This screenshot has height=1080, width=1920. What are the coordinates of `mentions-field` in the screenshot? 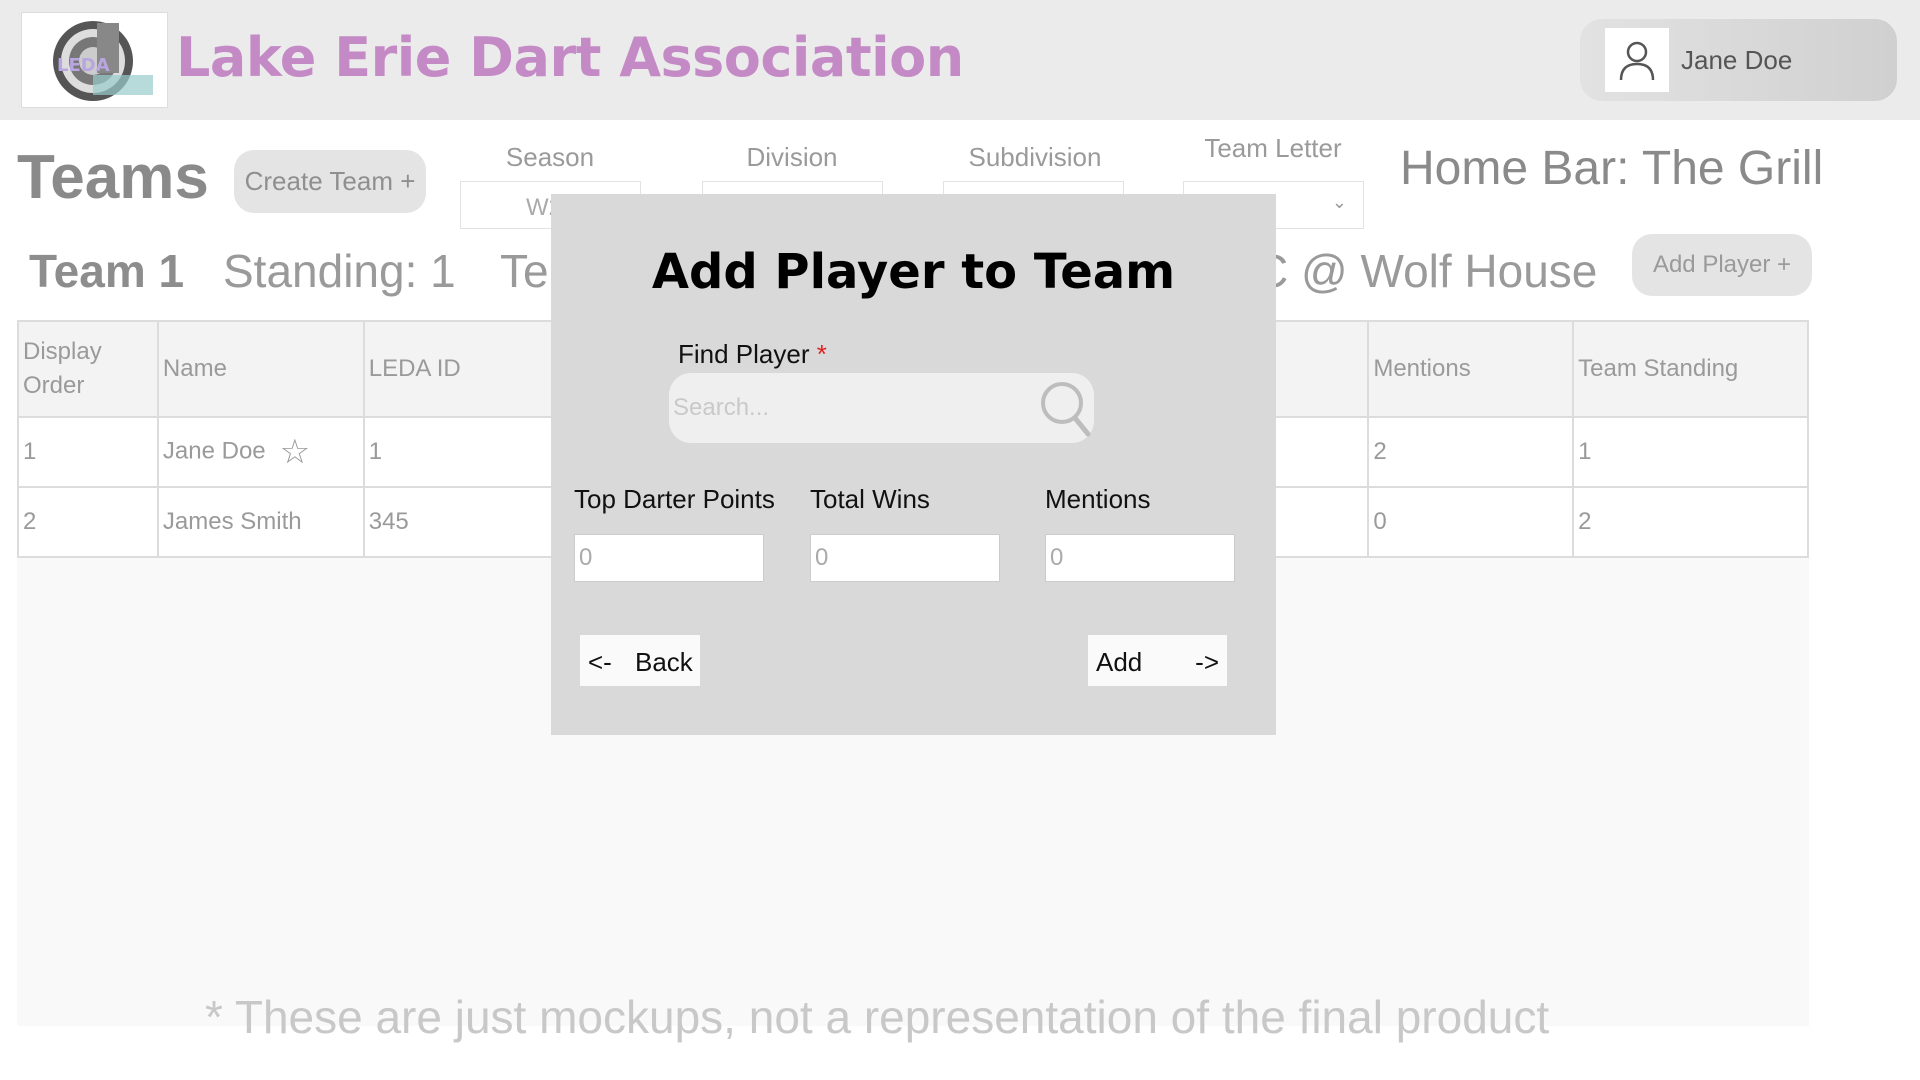 It's located at (1140, 558).